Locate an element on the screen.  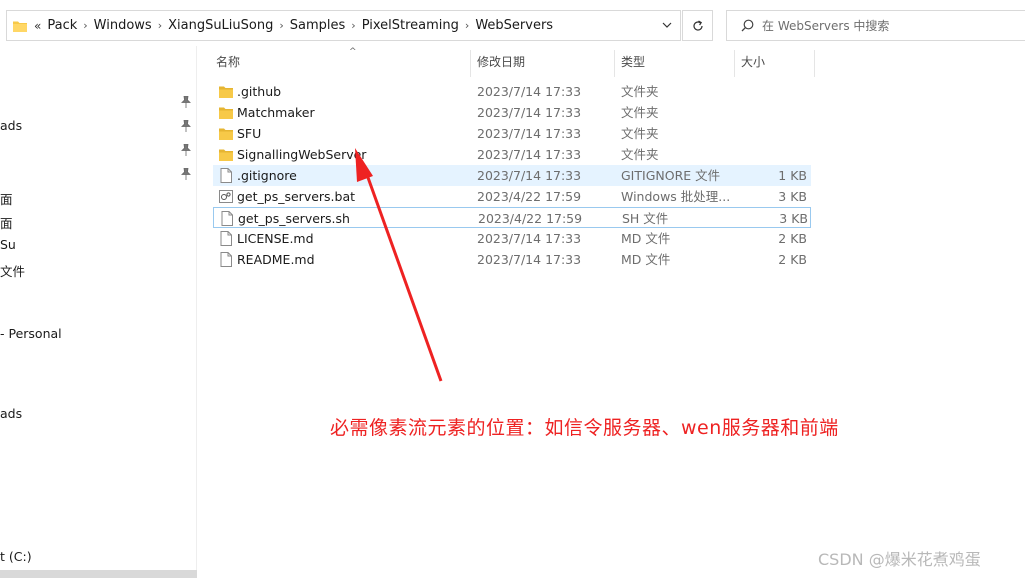
column-divider is located at coordinates (814, 63).